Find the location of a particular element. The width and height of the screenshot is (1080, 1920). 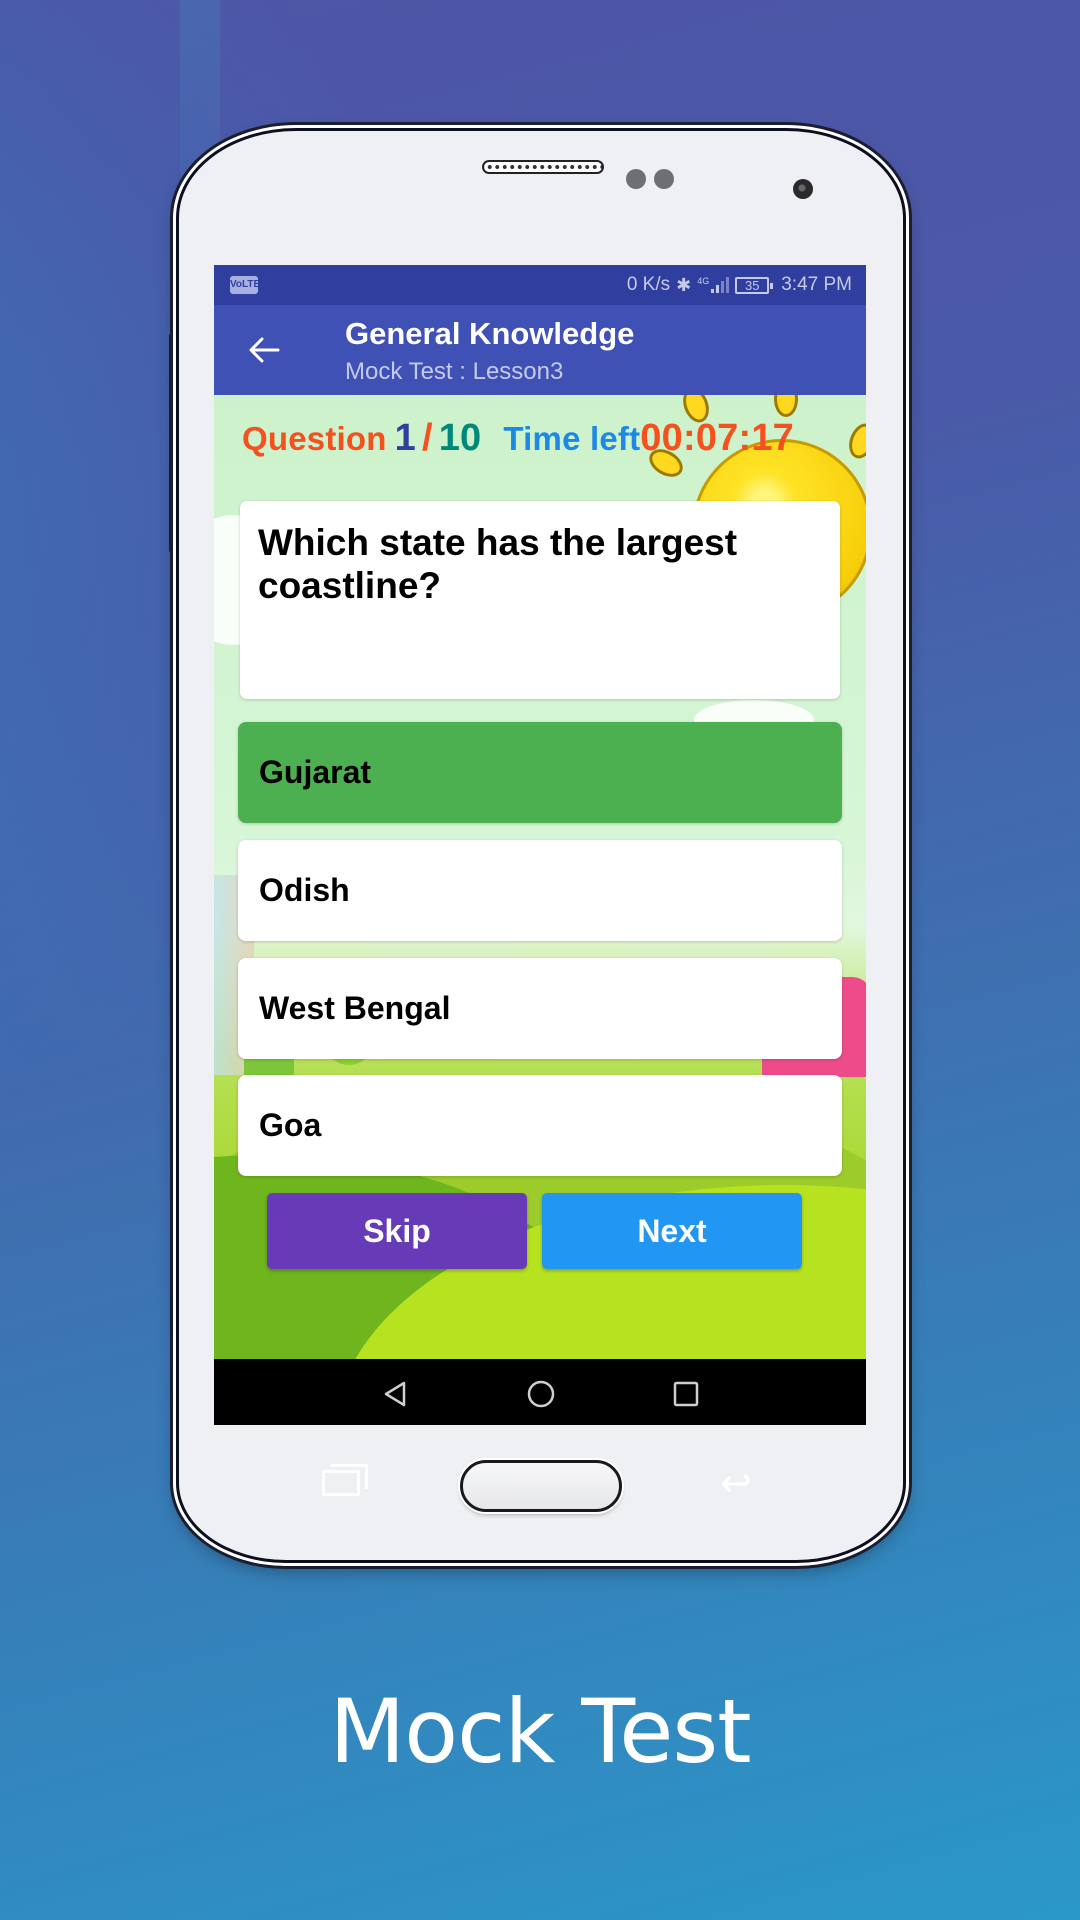

battery-level: 35 is located at coordinates (752, 285).